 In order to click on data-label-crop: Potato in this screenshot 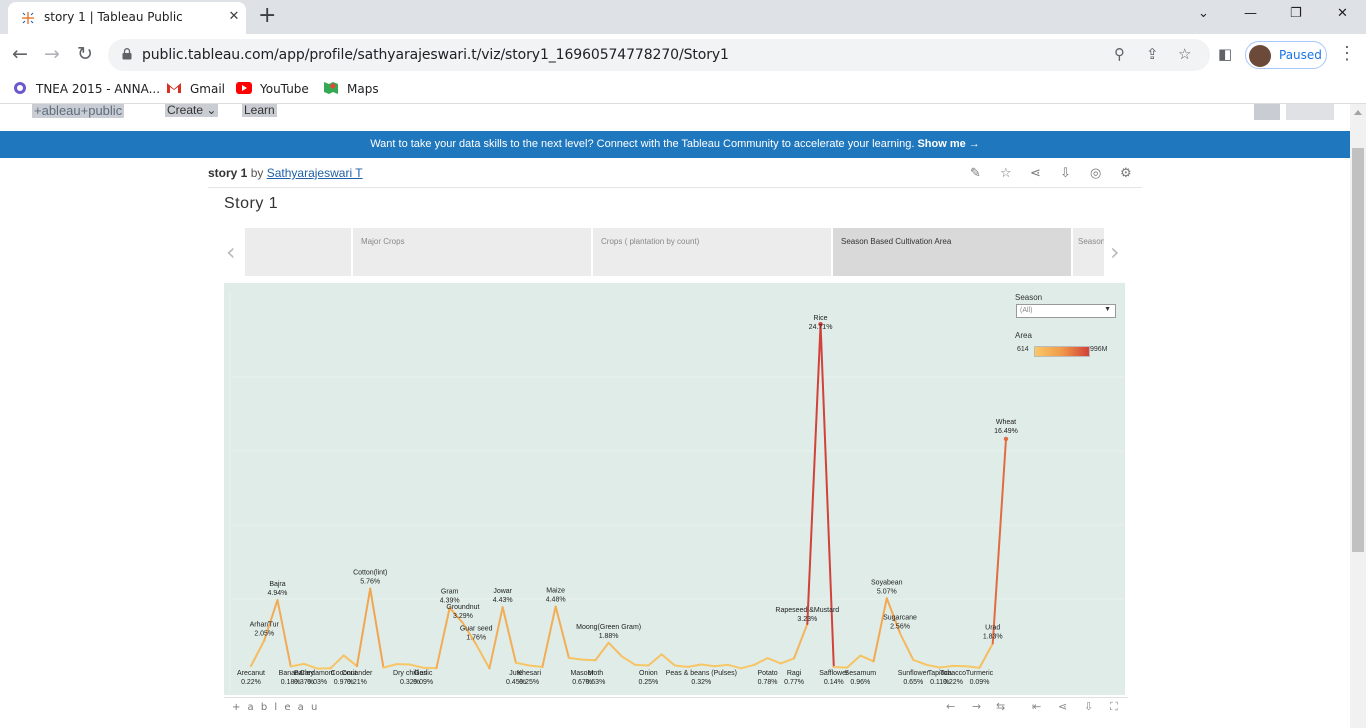, I will do `click(767, 673)`.